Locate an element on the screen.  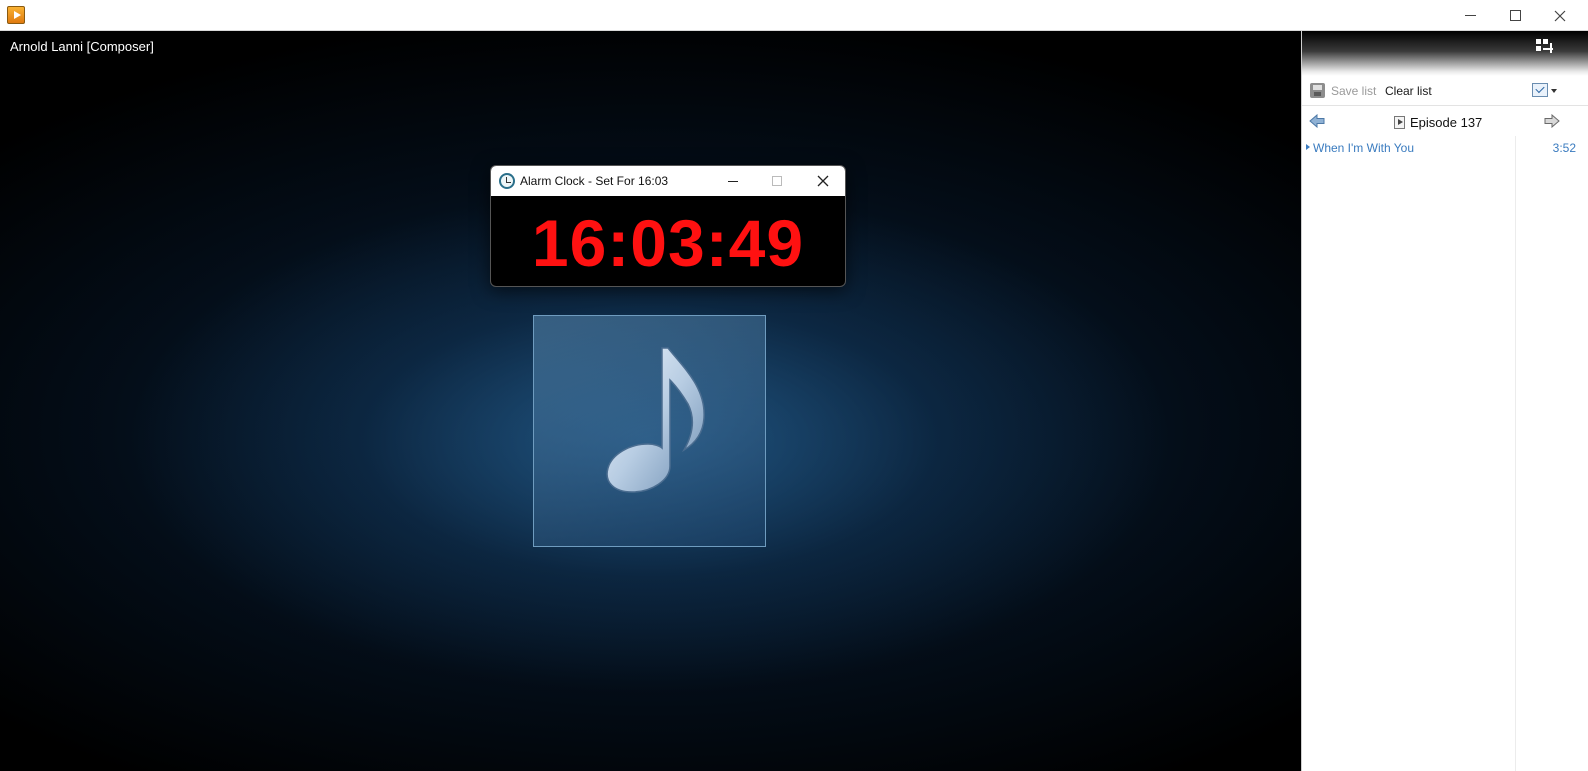
alarm-close-button is located at coordinates (823, 181).